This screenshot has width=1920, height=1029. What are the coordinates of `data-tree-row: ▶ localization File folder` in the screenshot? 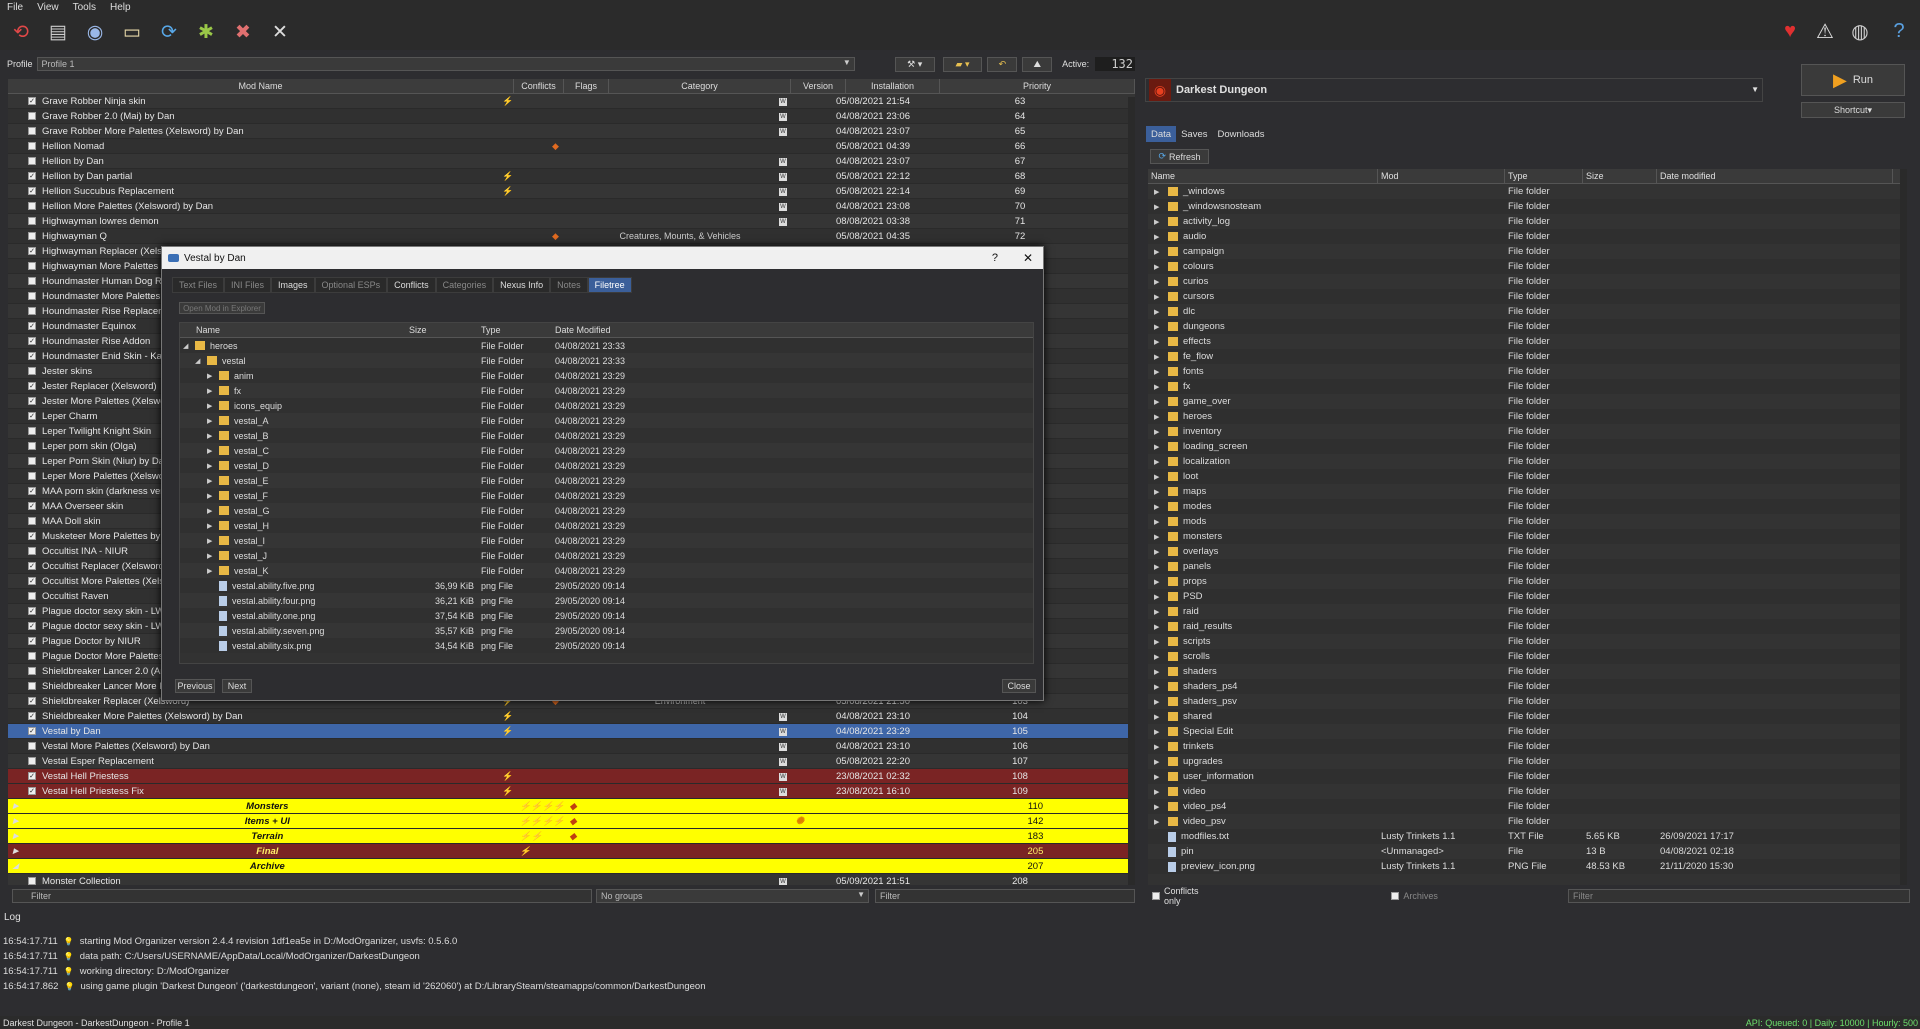 It's located at (1524, 461).